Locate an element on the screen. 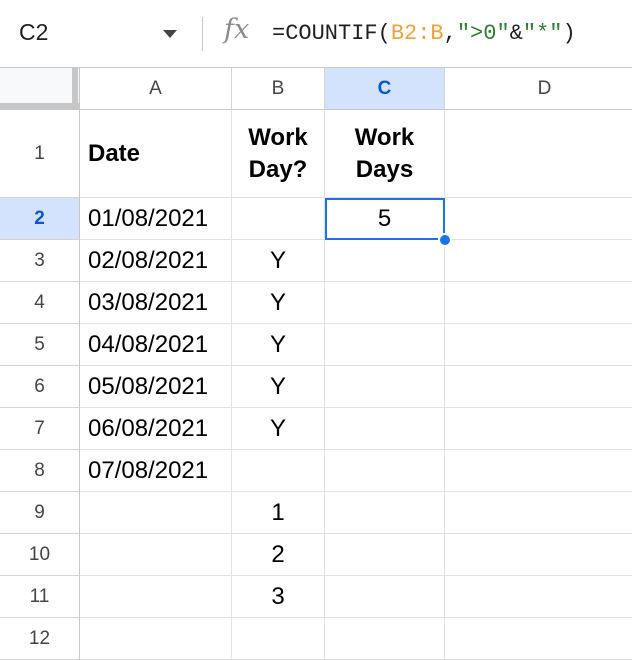 This screenshot has width=632, height=660. cell-b10: 2 is located at coordinates (278, 555).